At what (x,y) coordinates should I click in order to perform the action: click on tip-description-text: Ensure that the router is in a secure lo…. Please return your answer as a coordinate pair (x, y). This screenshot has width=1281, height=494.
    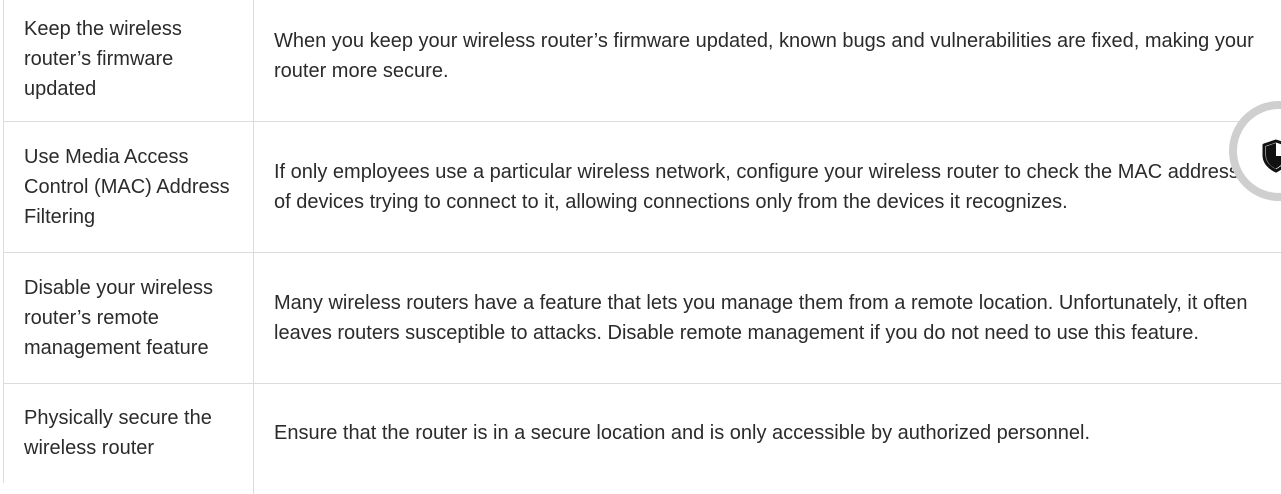
    Looking at the image, I should click on (682, 433).